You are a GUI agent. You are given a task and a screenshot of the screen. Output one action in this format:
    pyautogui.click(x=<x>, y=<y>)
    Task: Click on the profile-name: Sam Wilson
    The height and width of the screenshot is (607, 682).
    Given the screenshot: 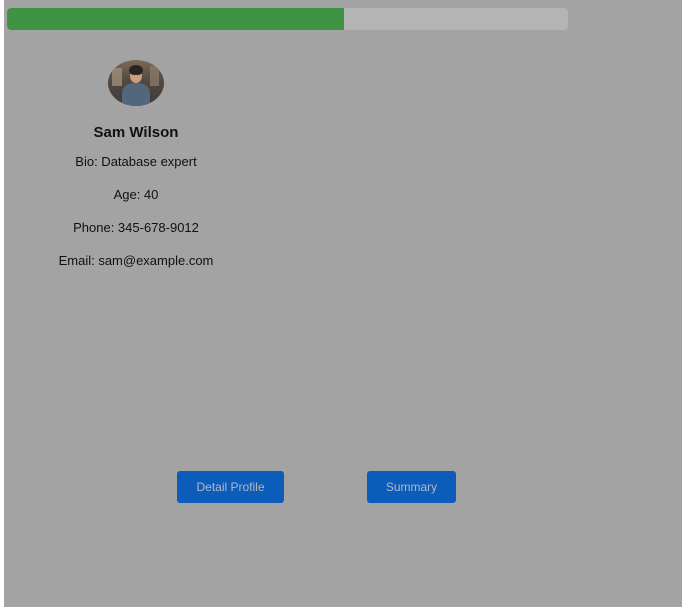 What is the action you would take?
    pyautogui.click(x=136, y=132)
    